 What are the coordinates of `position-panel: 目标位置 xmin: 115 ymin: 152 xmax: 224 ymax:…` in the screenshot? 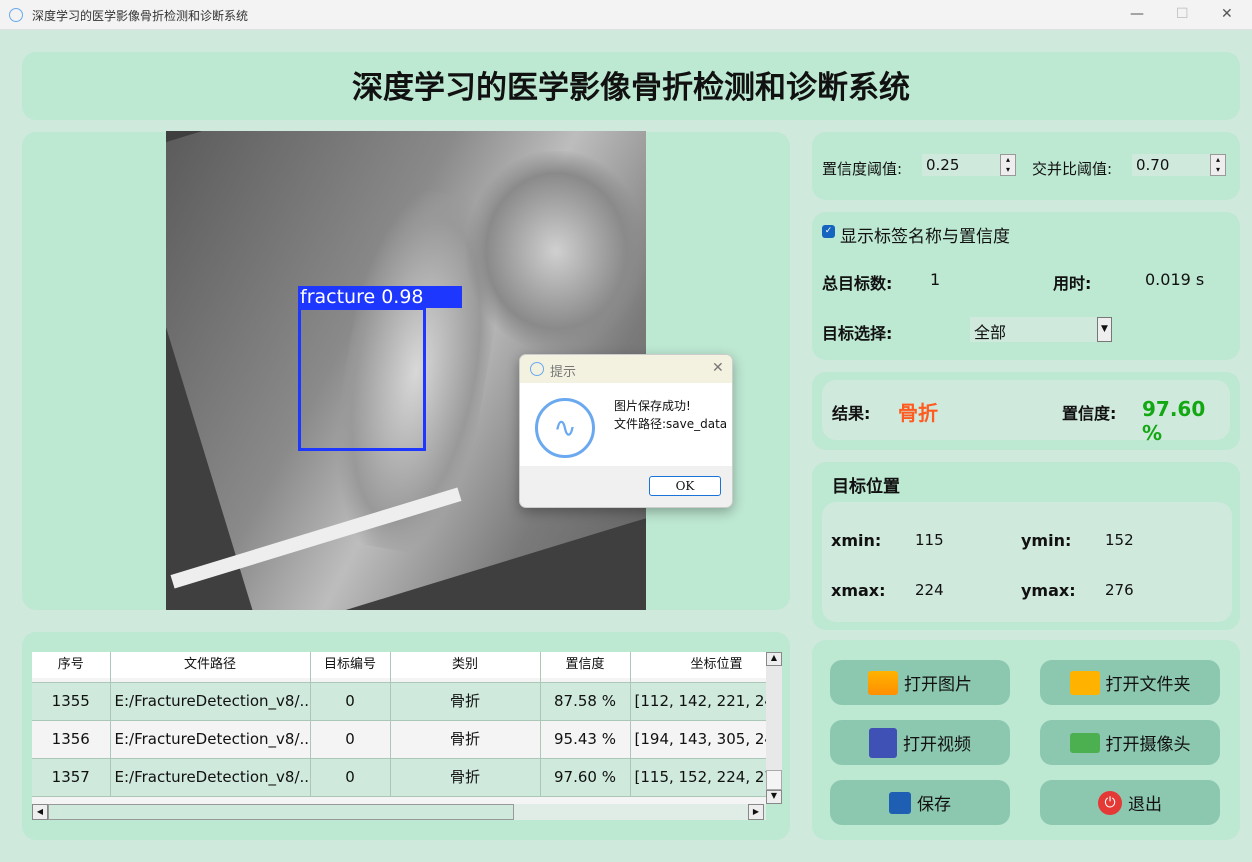 It's located at (1026, 546).